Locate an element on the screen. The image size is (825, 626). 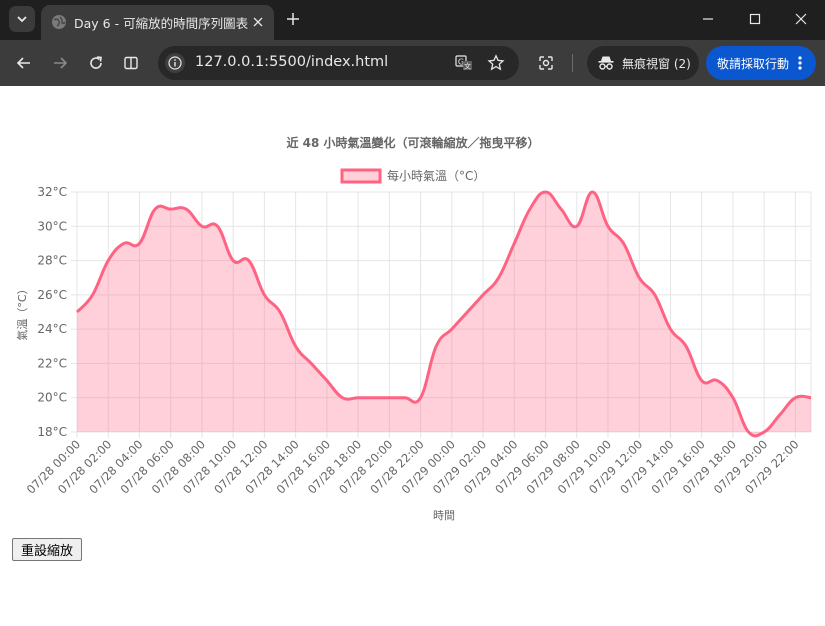
lens-button is located at coordinates (546, 63).